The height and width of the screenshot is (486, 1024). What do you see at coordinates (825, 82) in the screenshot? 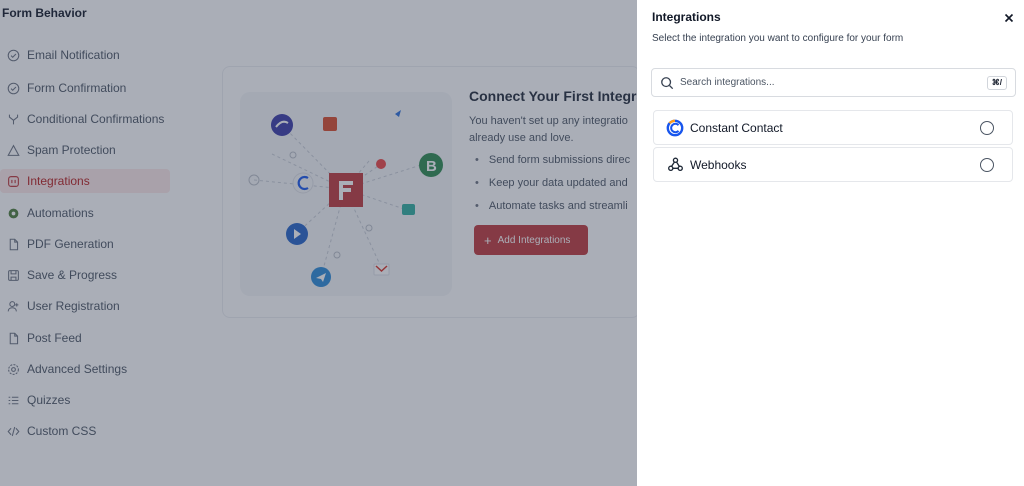
I see `search-input` at bounding box center [825, 82].